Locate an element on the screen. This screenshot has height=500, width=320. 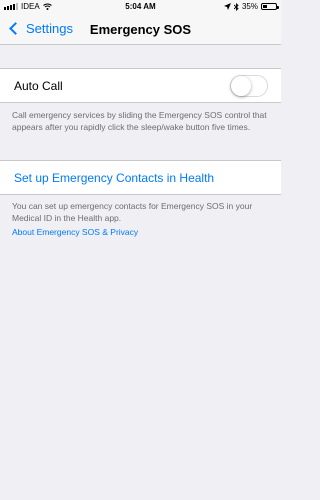
battery-cap is located at coordinates (278, 7).